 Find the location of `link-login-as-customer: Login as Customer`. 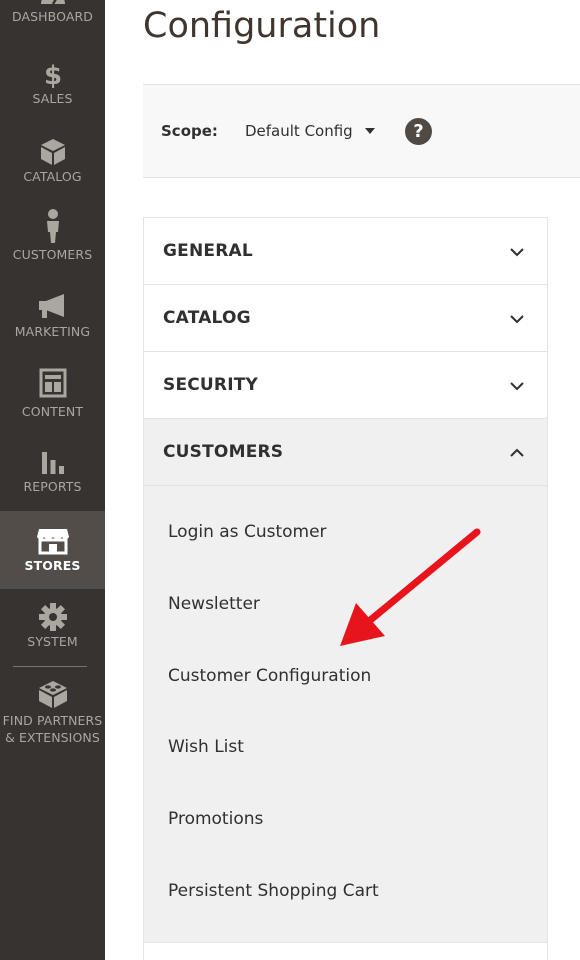

link-login-as-customer: Login as Customer is located at coordinates (247, 532).